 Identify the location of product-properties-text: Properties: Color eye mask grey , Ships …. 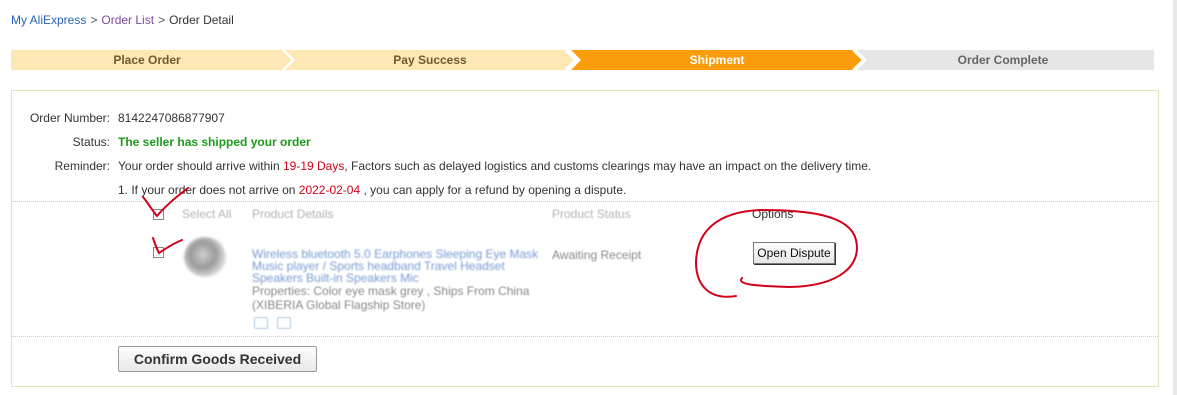
(391, 291).